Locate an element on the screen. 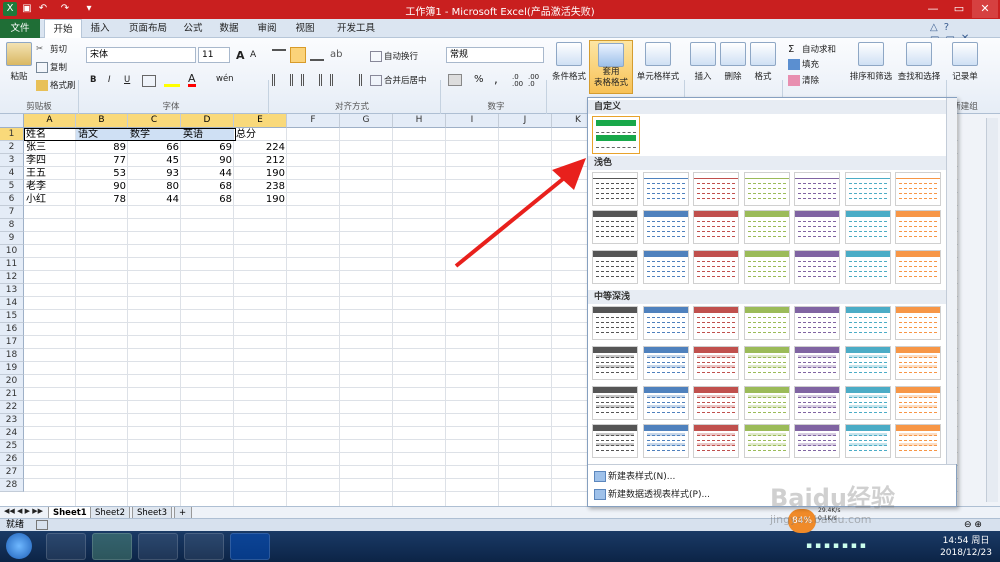 This screenshot has width=1000, height=562. row-header: 19 is located at coordinates (12, 368).